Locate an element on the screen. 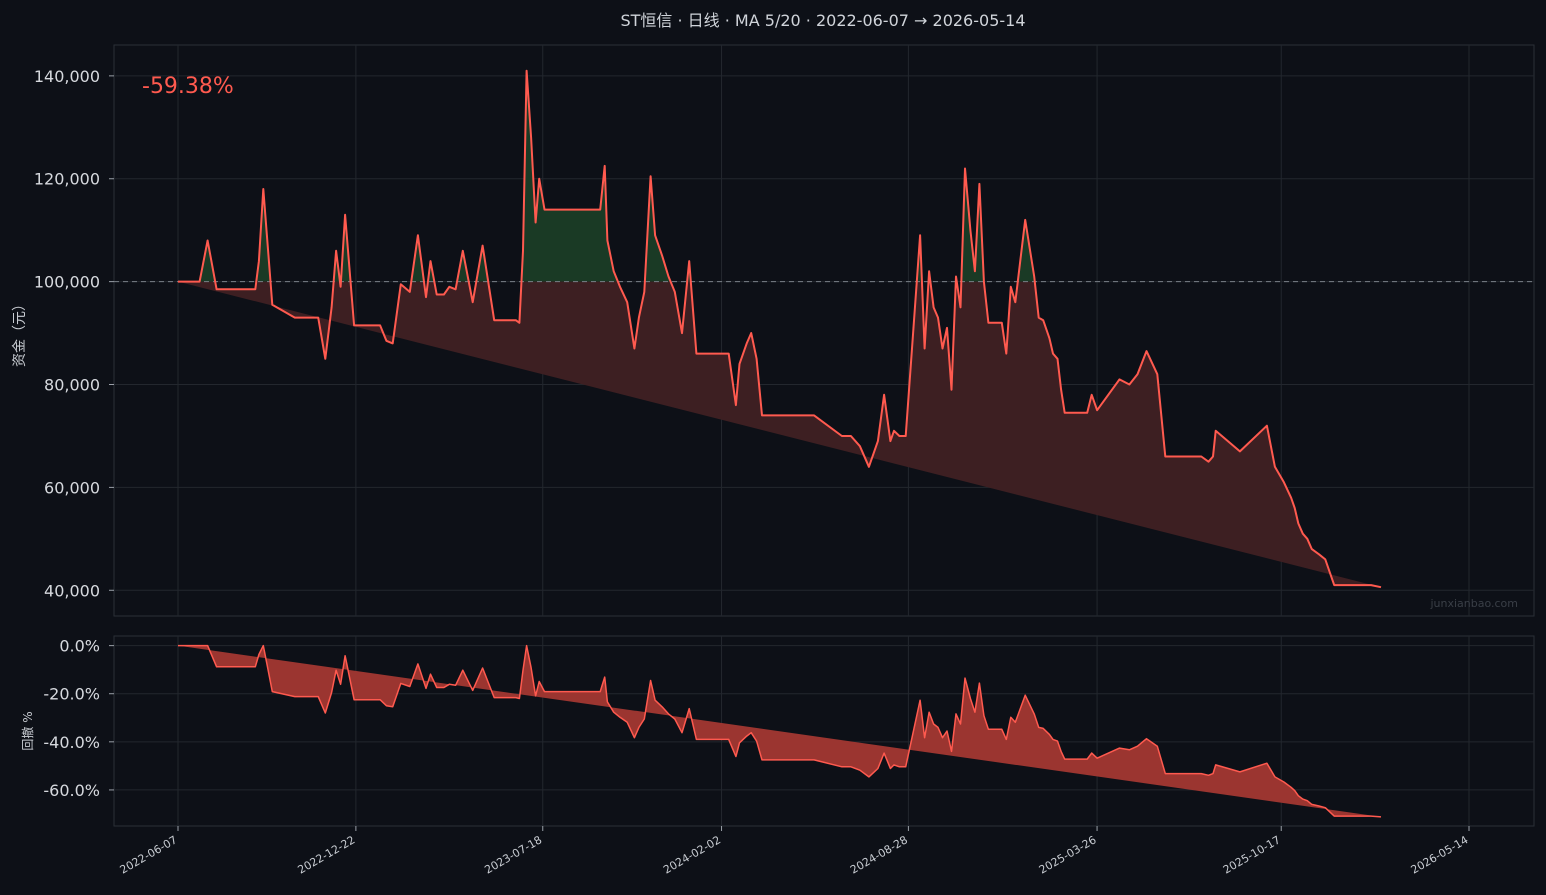 This screenshot has height=895, width=1546. drawdown-y-tick-label: -60.0% is located at coordinates (71, 790).